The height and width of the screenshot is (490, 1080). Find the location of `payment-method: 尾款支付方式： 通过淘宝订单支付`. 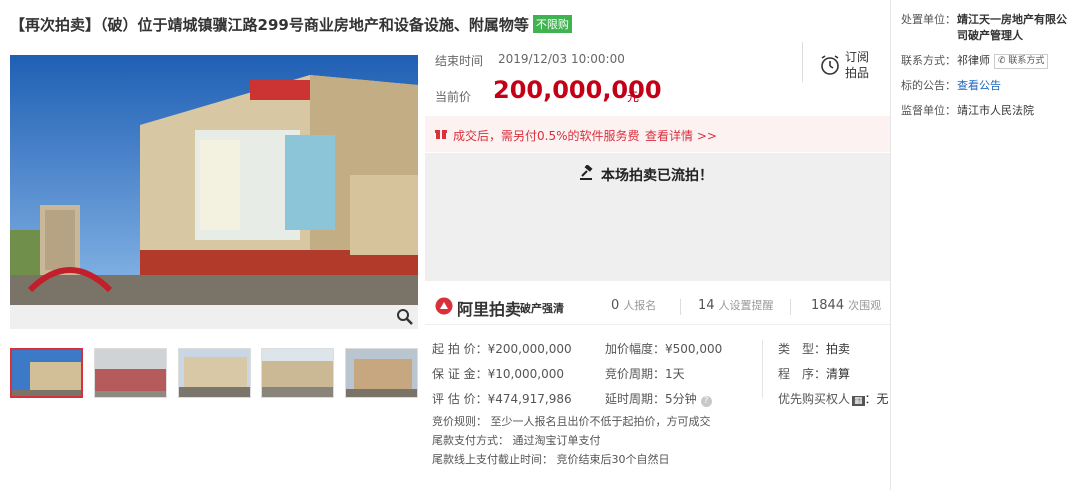

payment-method: 尾款支付方式： 通过淘宝订单支付 is located at coordinates (516, 440).